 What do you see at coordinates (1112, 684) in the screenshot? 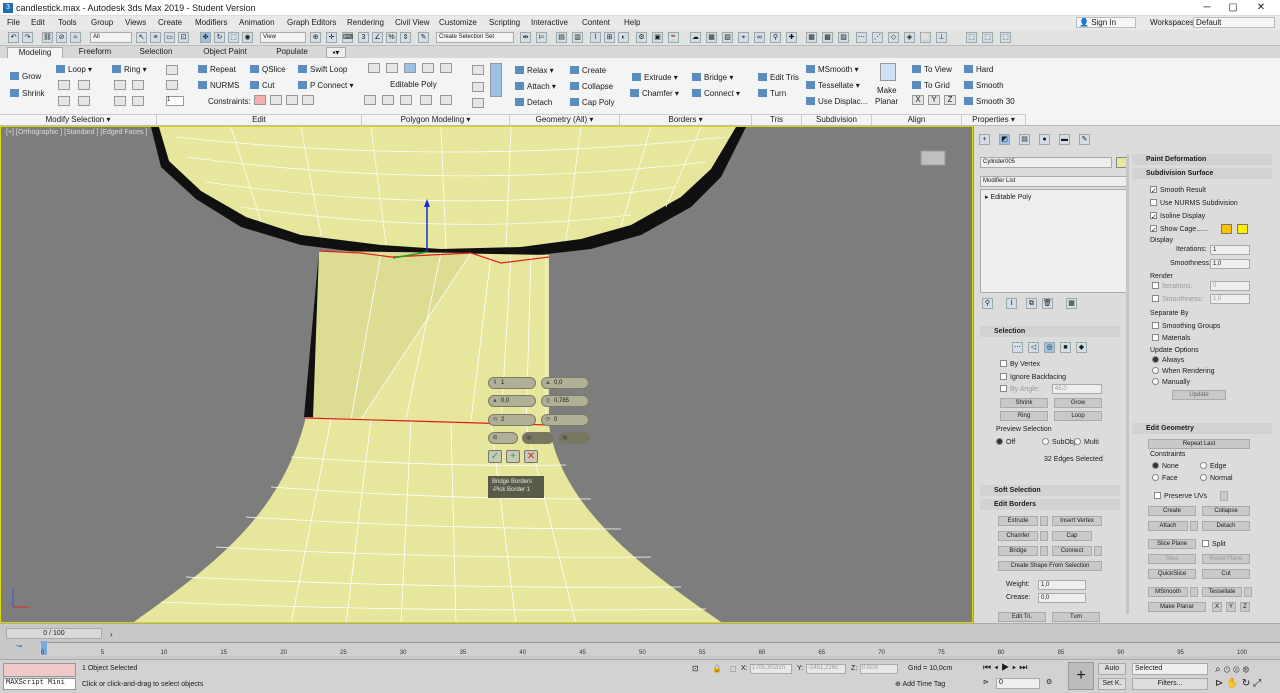
I see `set-key-button: Set K.` at bounding box center [1112, 684].